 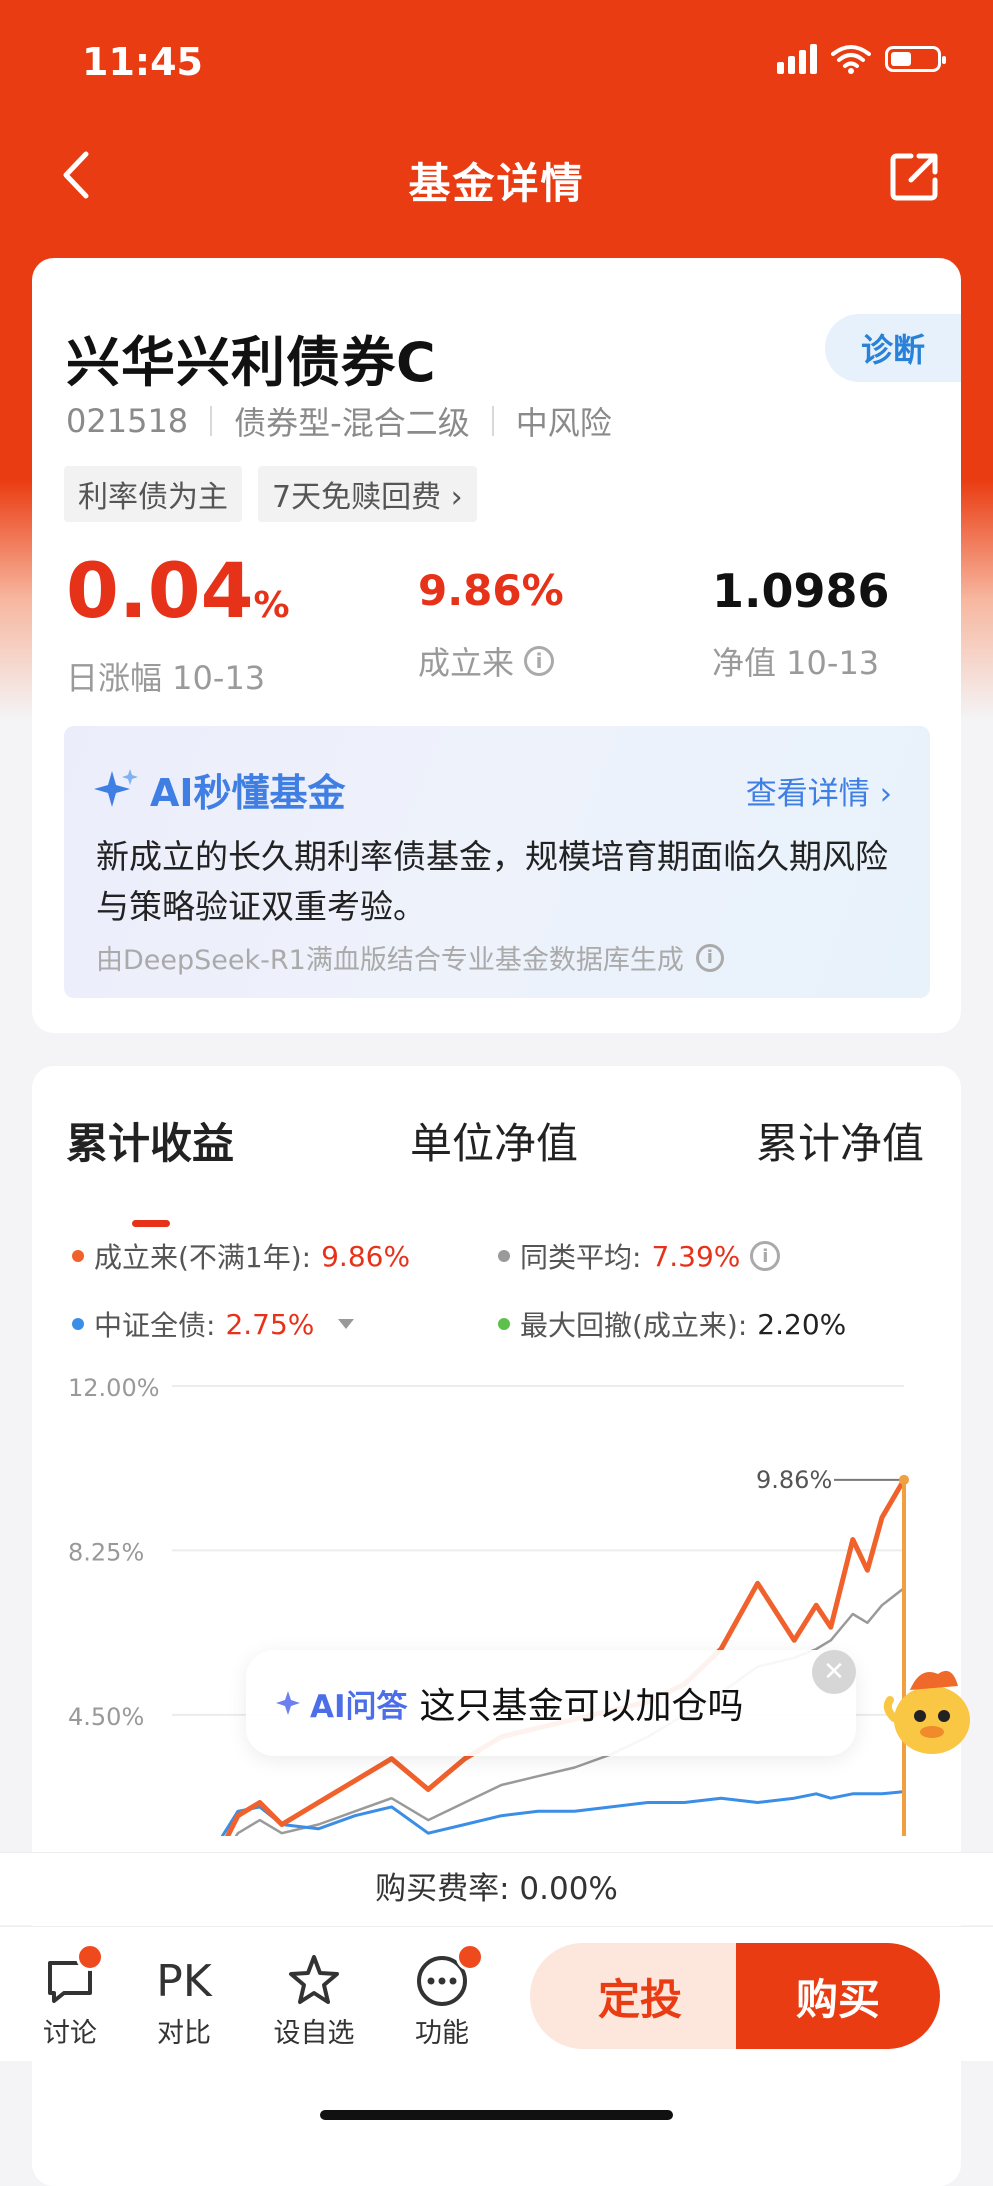 I want to click on bottom-action-bar: 讨论 PK 对比 设自选 功能 定投 购买, so click(x=496, y=1993).